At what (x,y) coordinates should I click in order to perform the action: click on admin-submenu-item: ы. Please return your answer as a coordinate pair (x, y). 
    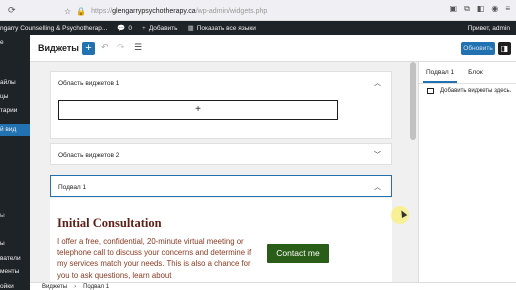
    Looking at the image, I should click on (2, 215).